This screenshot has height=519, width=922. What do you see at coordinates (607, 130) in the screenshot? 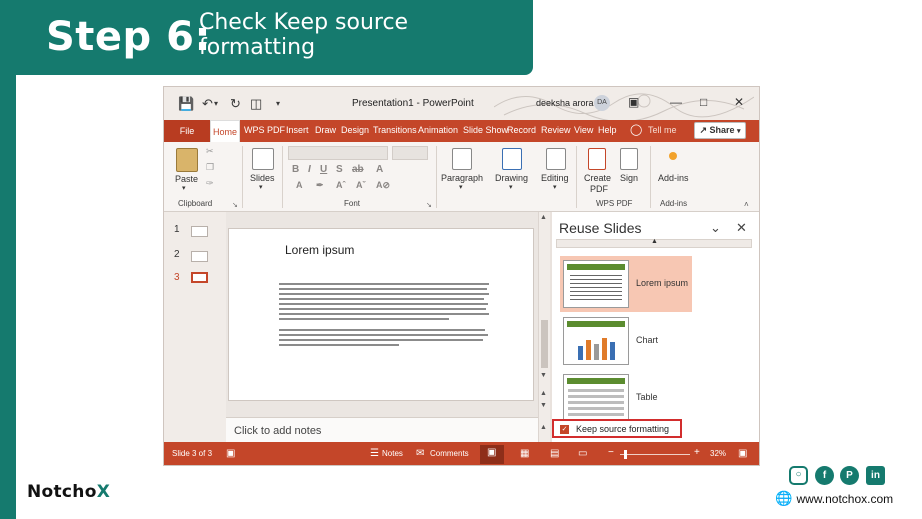
I see `tab-help: Help` at bounding box center [607, 130].